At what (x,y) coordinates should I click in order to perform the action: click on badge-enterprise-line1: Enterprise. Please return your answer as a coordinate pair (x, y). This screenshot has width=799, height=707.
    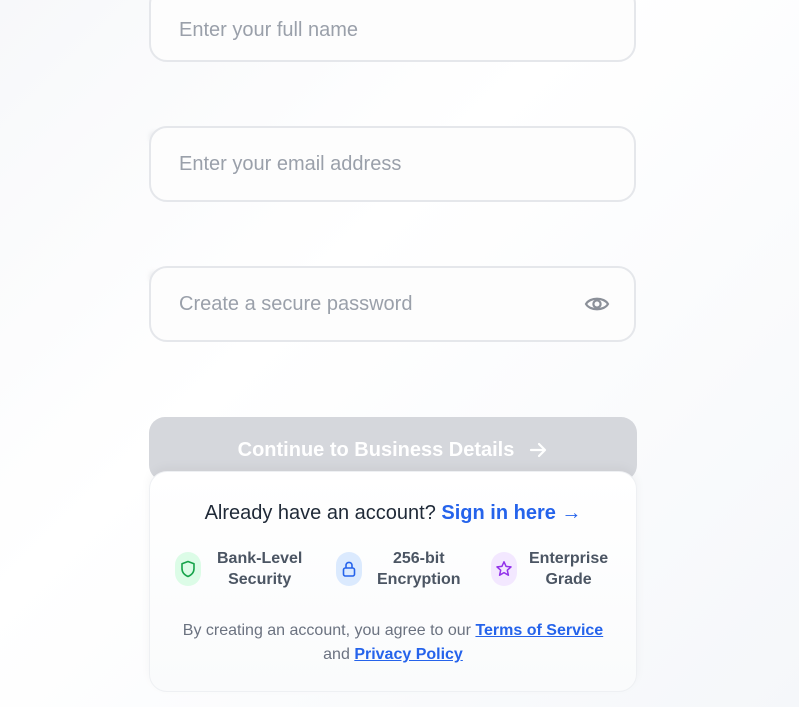
    Looking at the image, I should click on (569, 558).